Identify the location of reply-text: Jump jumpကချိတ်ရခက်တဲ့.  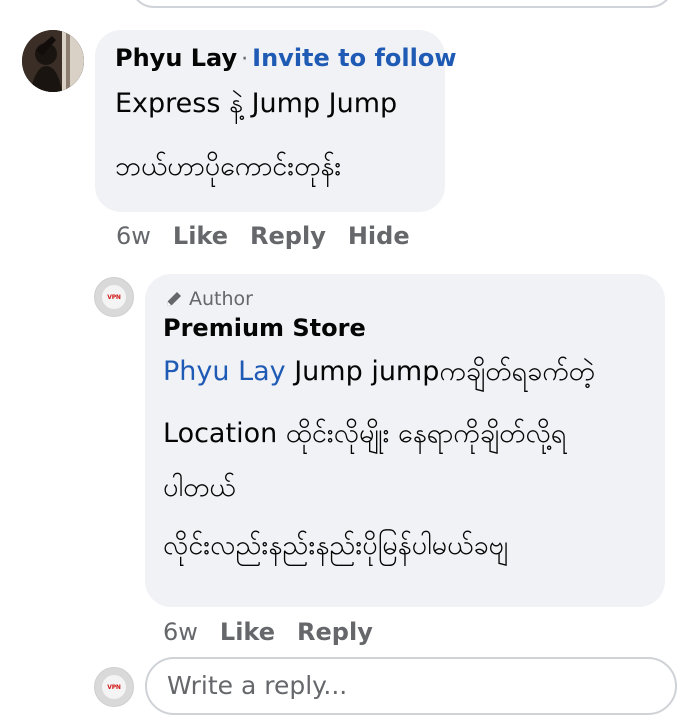
(440, 371).